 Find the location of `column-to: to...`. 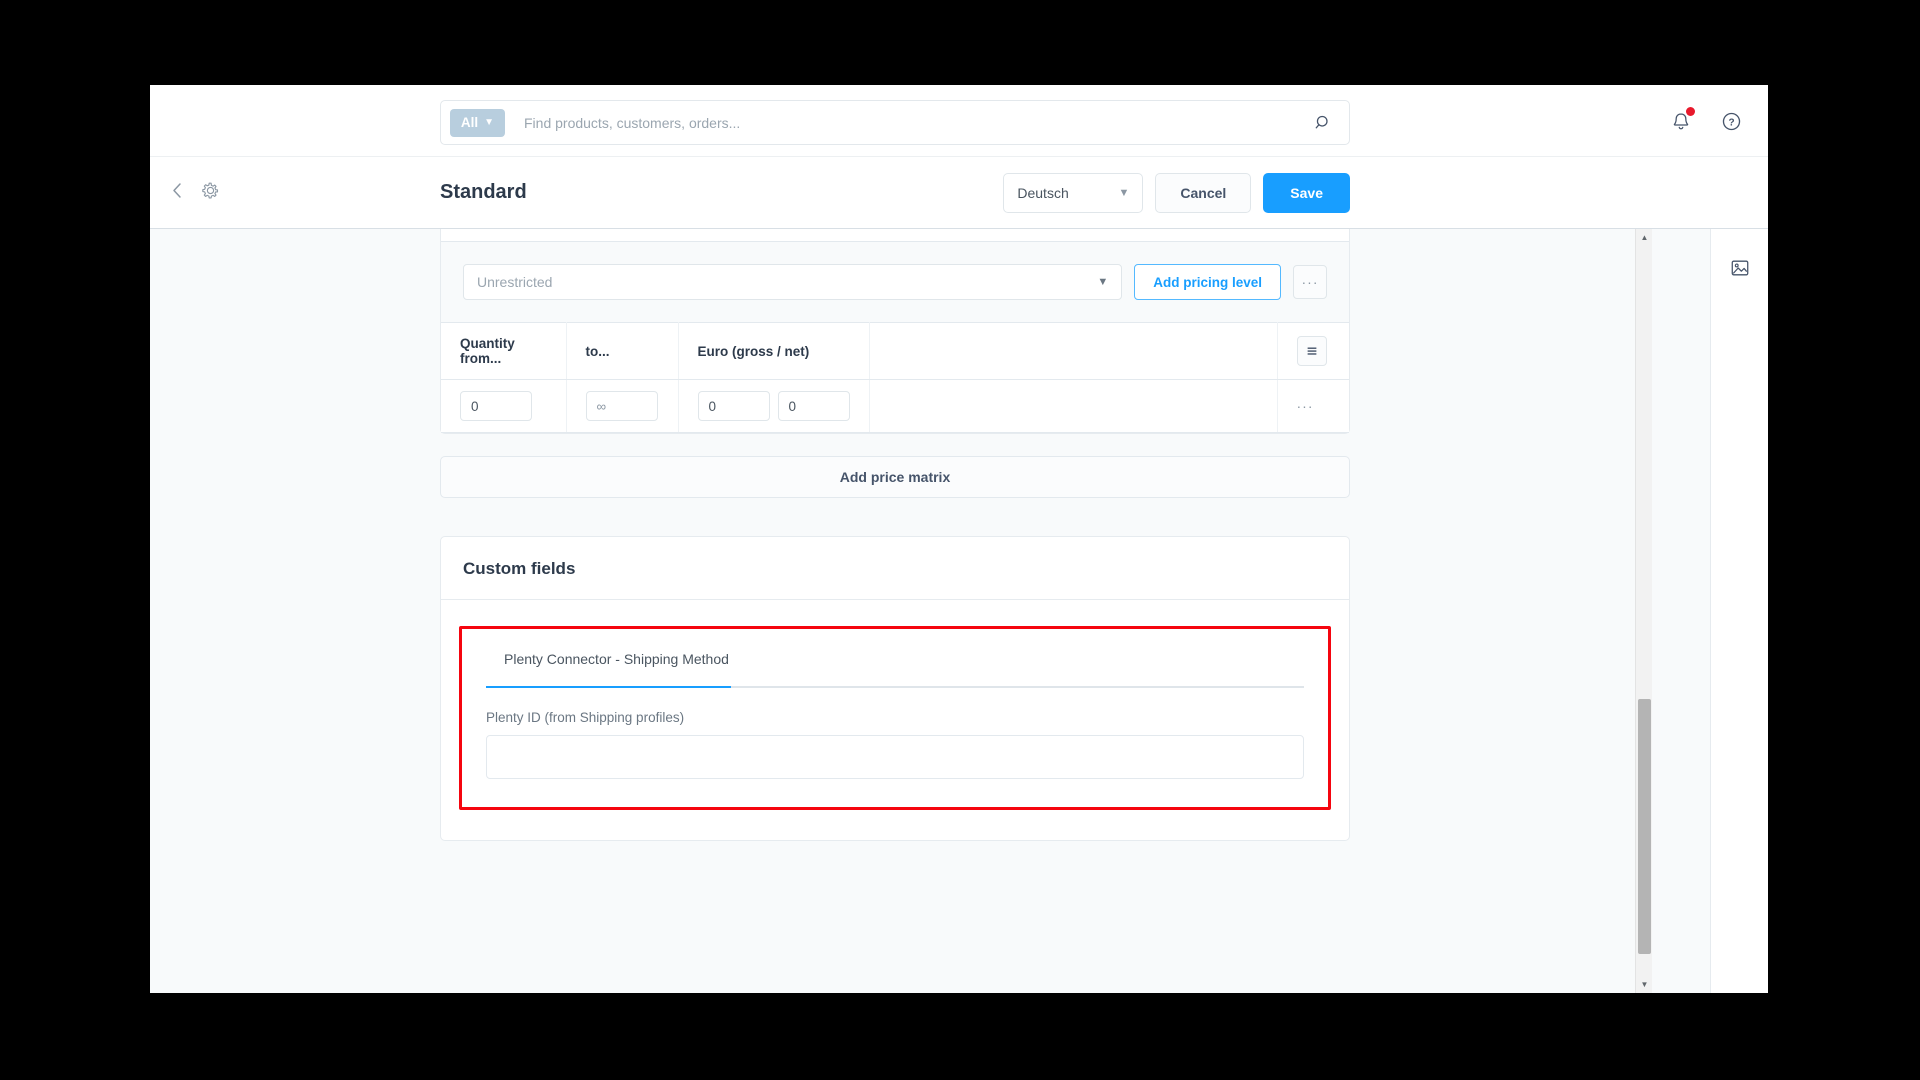

column-to: to... is located at coordinates (622, 351).